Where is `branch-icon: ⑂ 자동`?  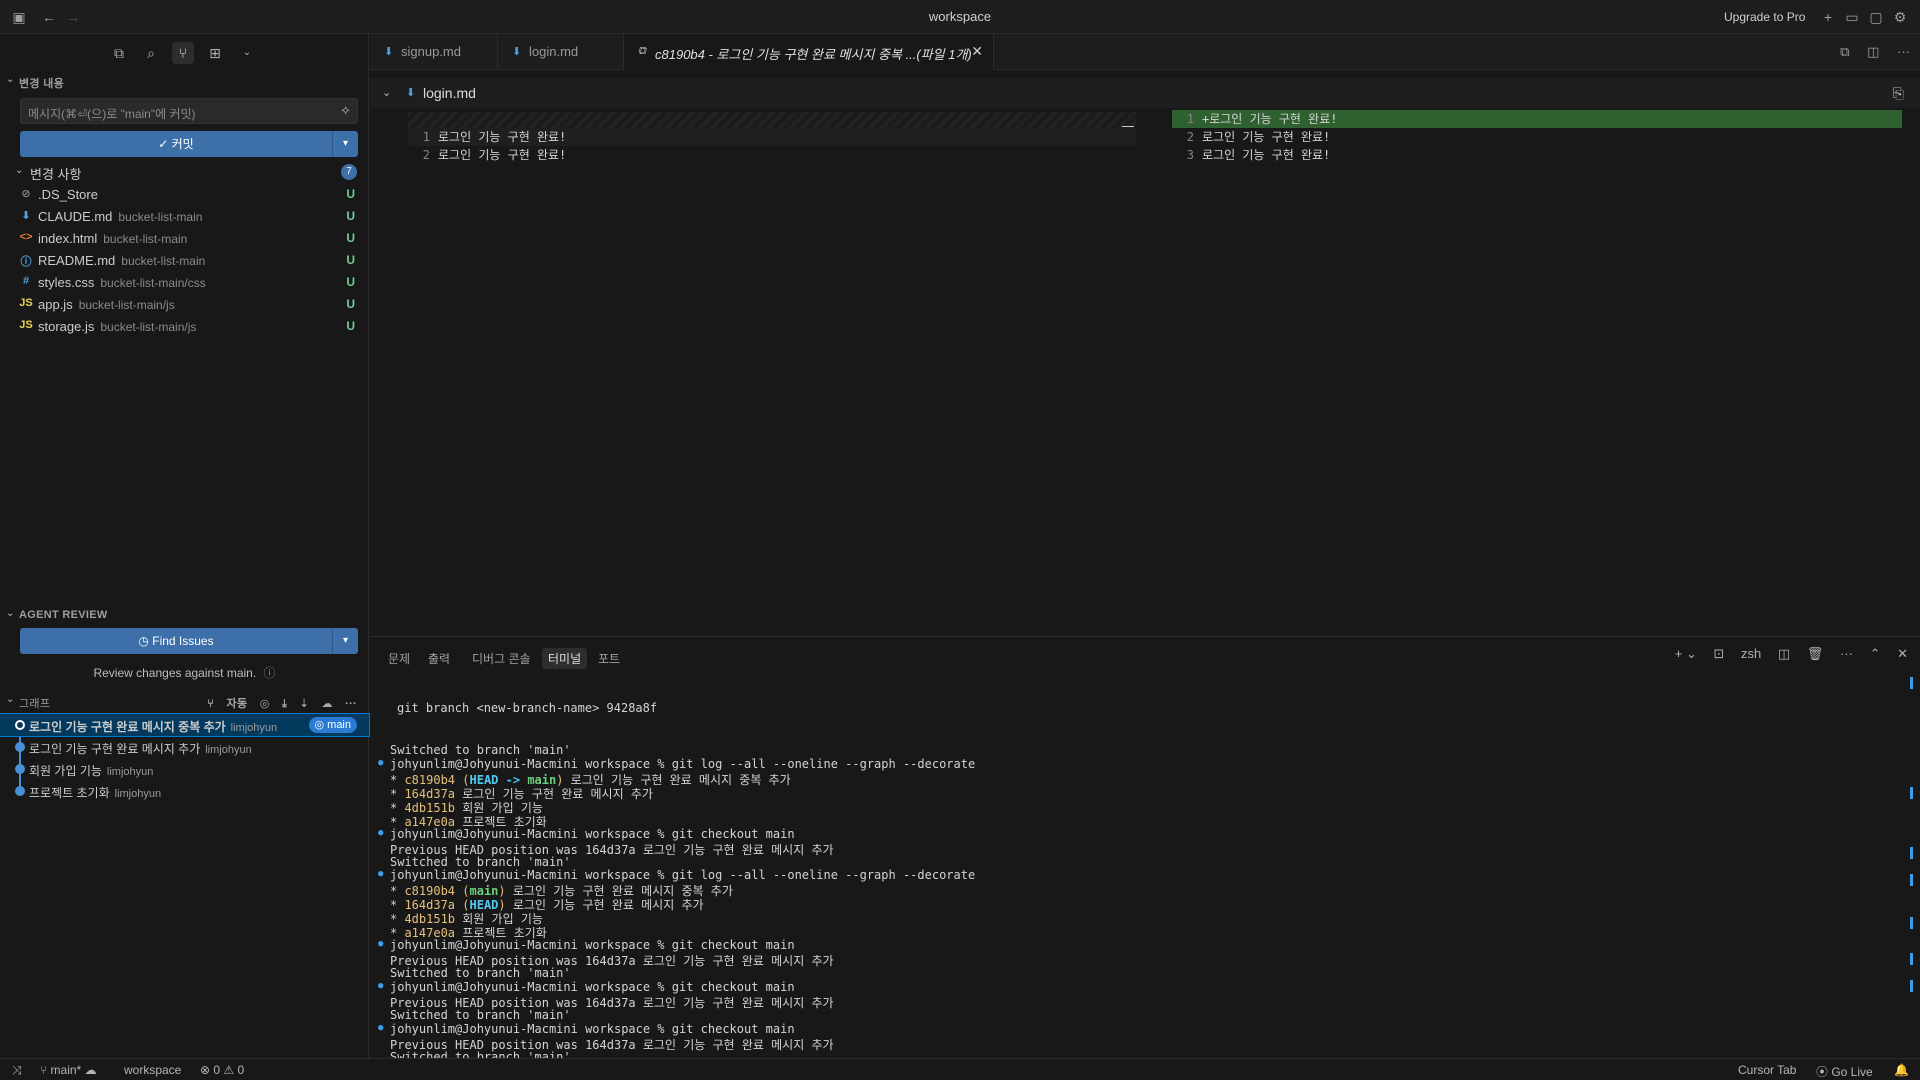 branch-icon: ⑂ 자동 is located at coordinates (227, 704).